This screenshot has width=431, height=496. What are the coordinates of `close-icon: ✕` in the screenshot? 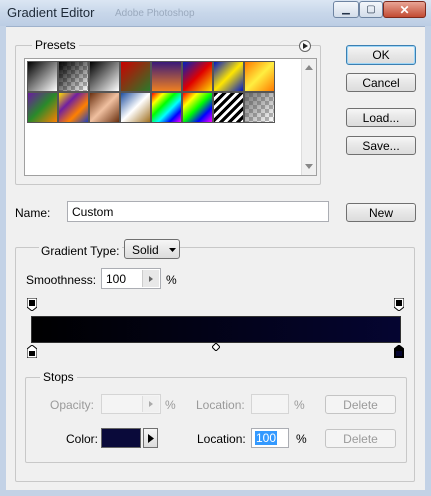 It's located at (404, 9).